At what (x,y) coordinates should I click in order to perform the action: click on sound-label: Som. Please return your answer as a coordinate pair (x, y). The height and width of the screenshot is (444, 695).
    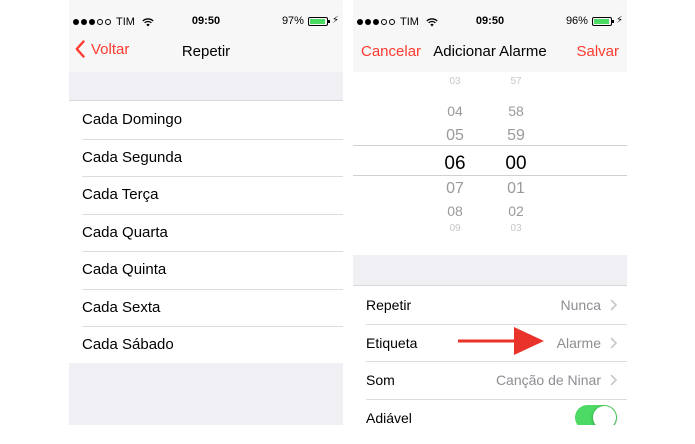
    Looking at the image, I should click on (380, 380).